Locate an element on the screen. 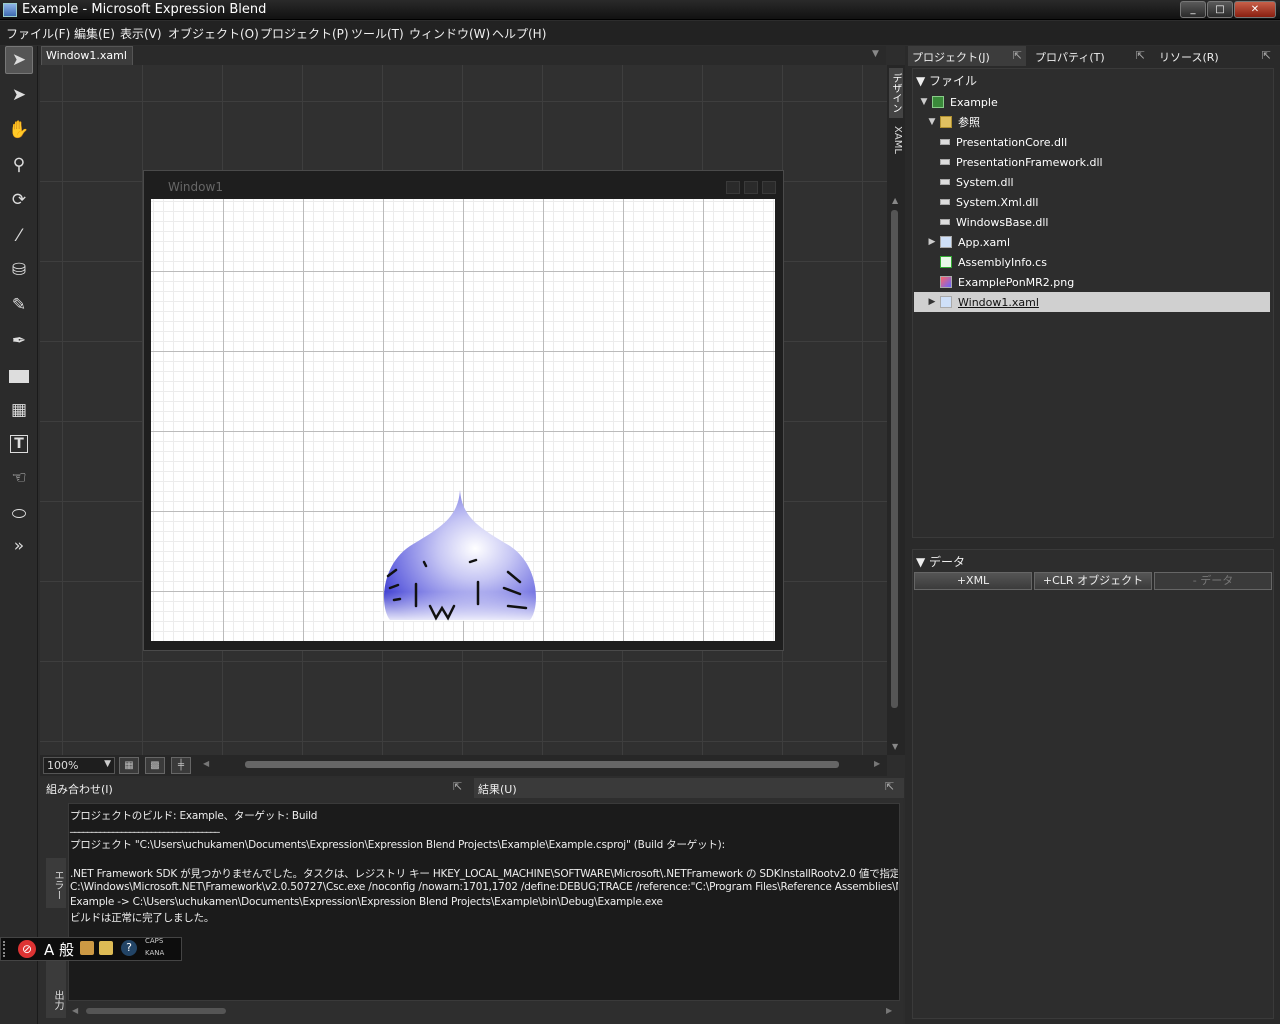  text-tool-icon: T is located at coordinates (19, 444).